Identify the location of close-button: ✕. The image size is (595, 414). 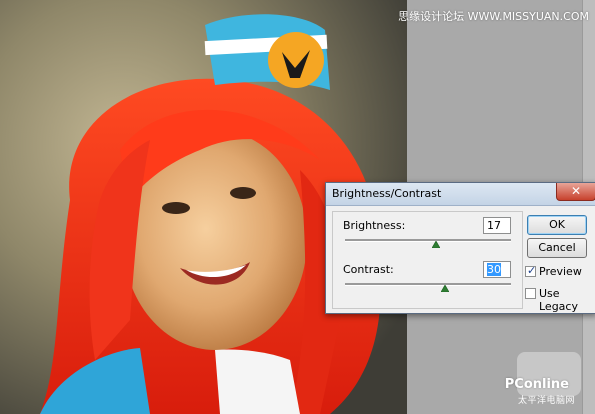
(575, 192).